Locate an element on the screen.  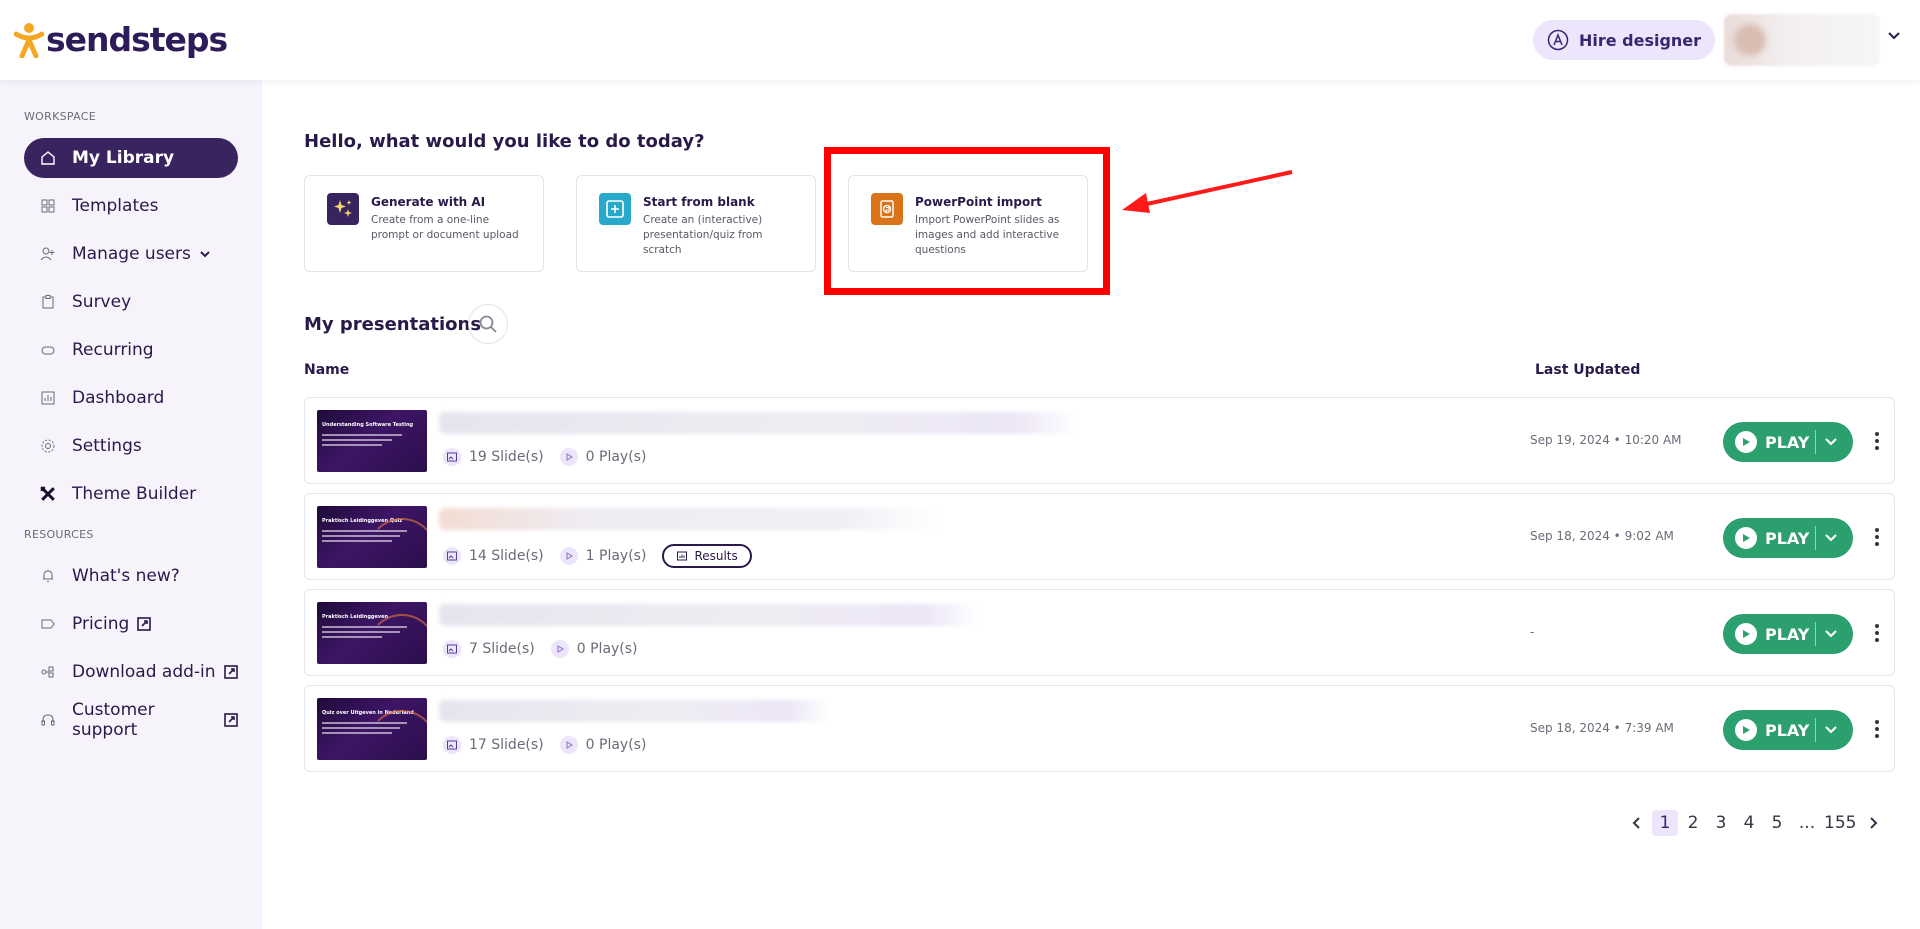
search-button is located at coordinates (488, 324).